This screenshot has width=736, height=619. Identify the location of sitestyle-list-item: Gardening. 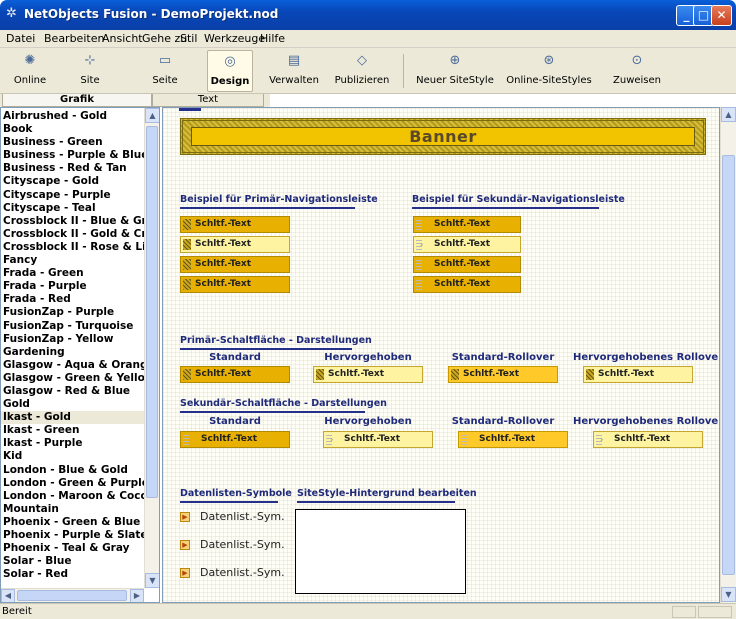
(72, 352).